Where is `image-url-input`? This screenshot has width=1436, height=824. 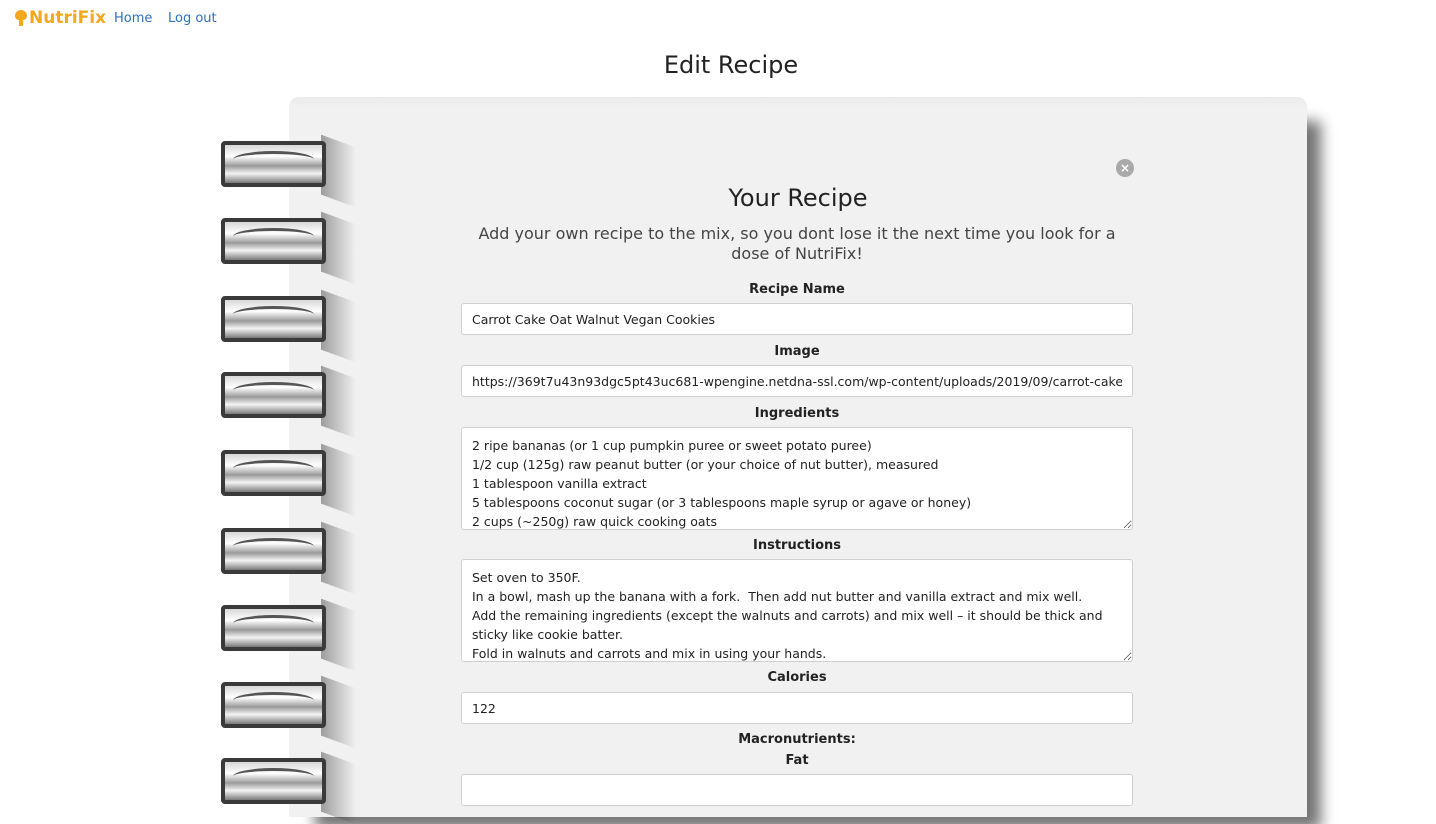
image-url-input is located at coordinates (797, 381).